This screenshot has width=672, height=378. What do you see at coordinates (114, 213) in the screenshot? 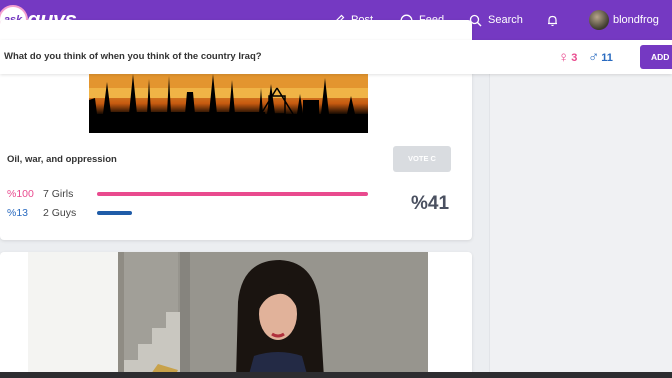
I see `guys-result-bar` at bounding box center [114, 213].